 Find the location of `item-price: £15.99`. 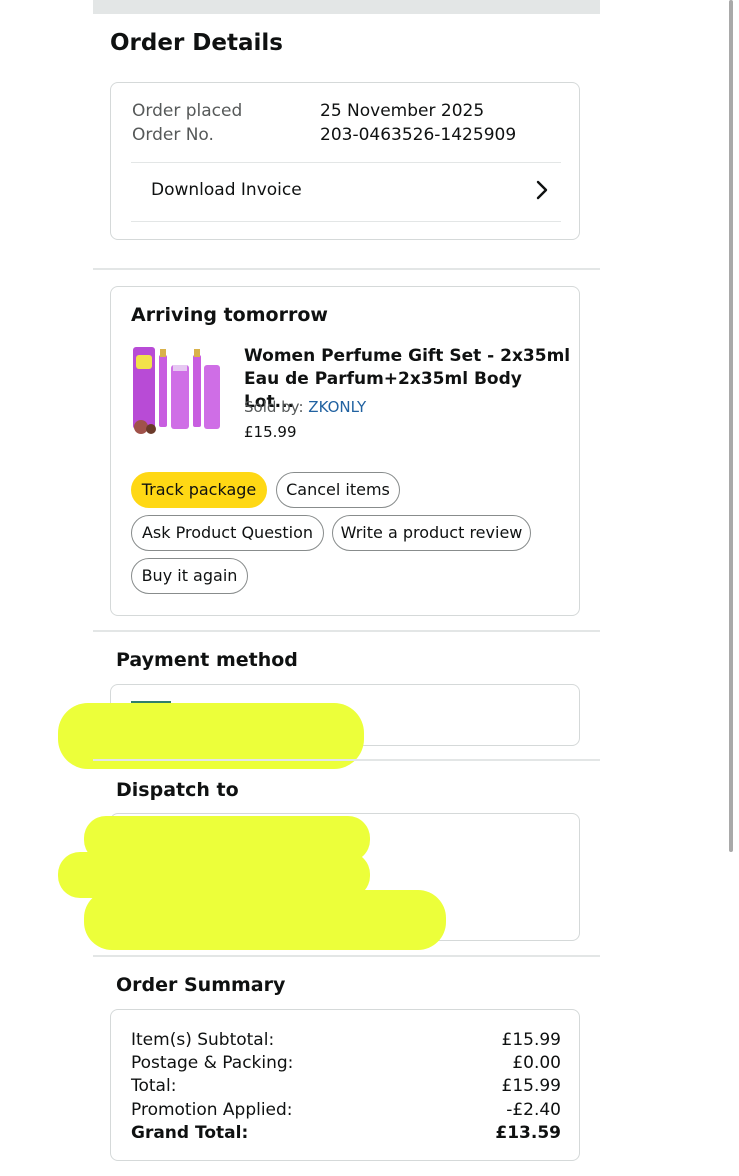

item-price: £15.99 is located at coordinates (270, 432).